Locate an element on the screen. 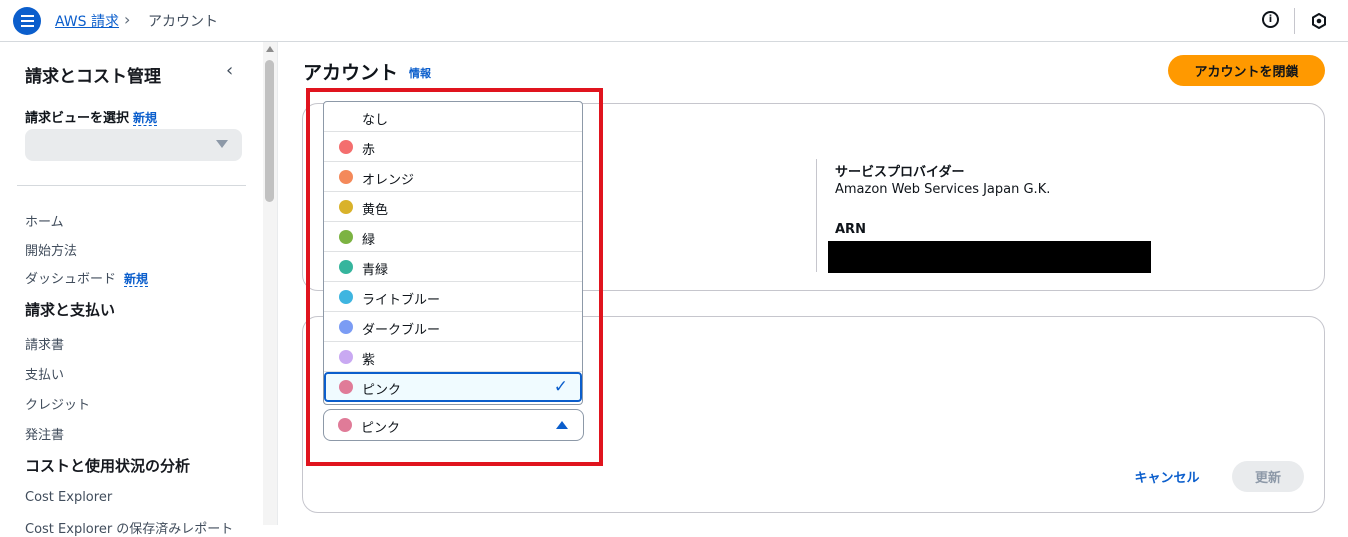 This screenshot has height=537, width=1348. option-label: ダークブルー is located at coordinates (401, 330).